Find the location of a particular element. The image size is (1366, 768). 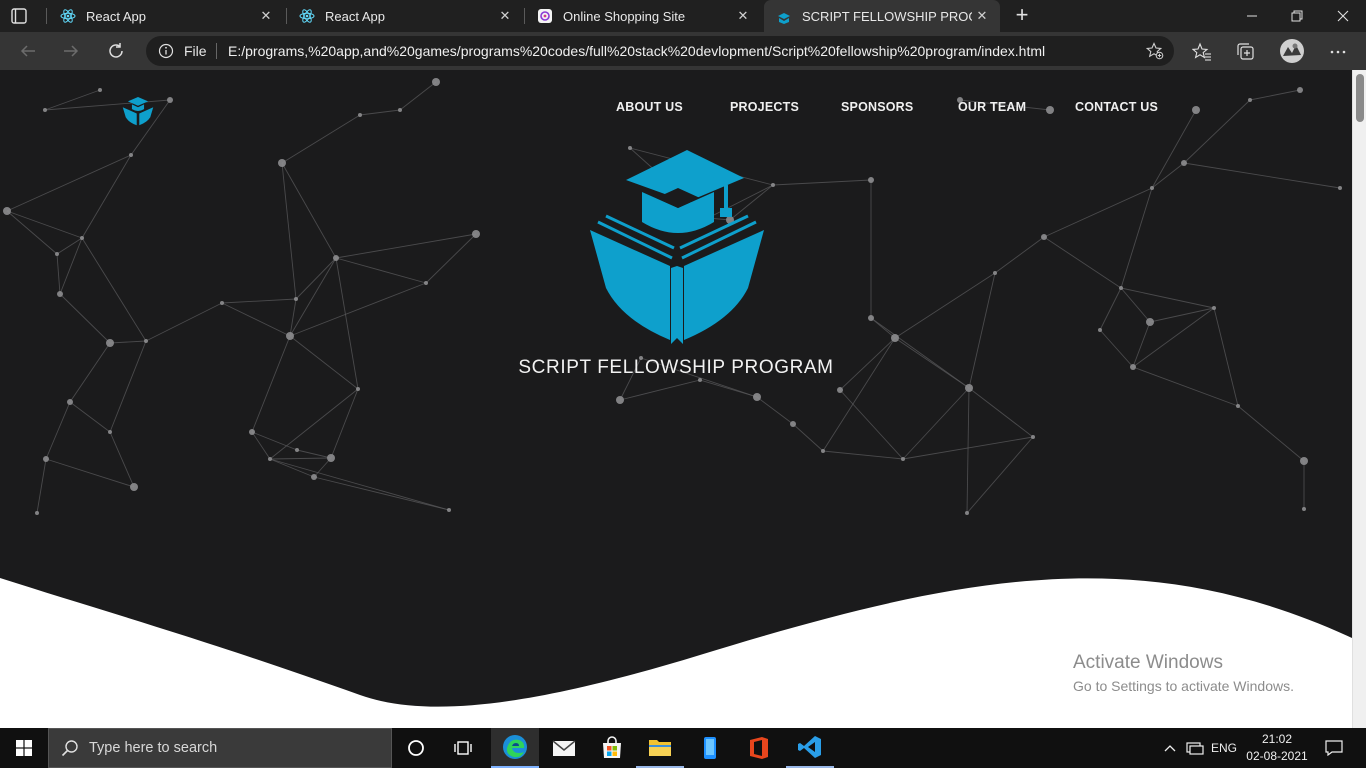

nav-projects: PROJECTS is located at coordinates (764, 107).